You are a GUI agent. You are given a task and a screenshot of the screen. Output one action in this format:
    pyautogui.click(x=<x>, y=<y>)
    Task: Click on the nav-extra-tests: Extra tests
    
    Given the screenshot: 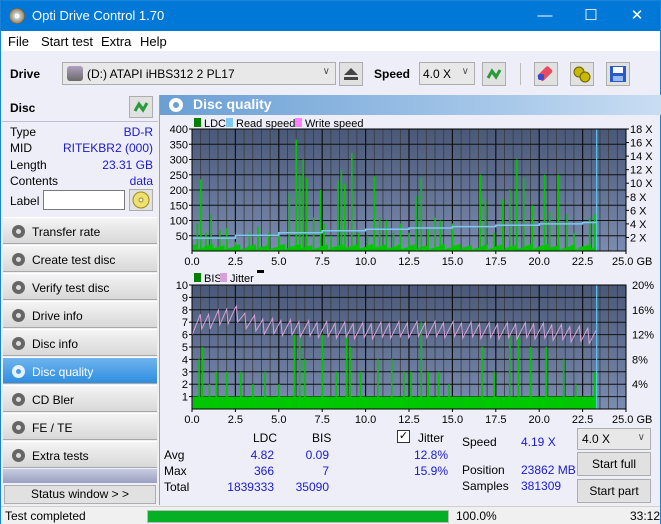 What is the action you would take?
    pyautogui.click(x=80, y=454)
    